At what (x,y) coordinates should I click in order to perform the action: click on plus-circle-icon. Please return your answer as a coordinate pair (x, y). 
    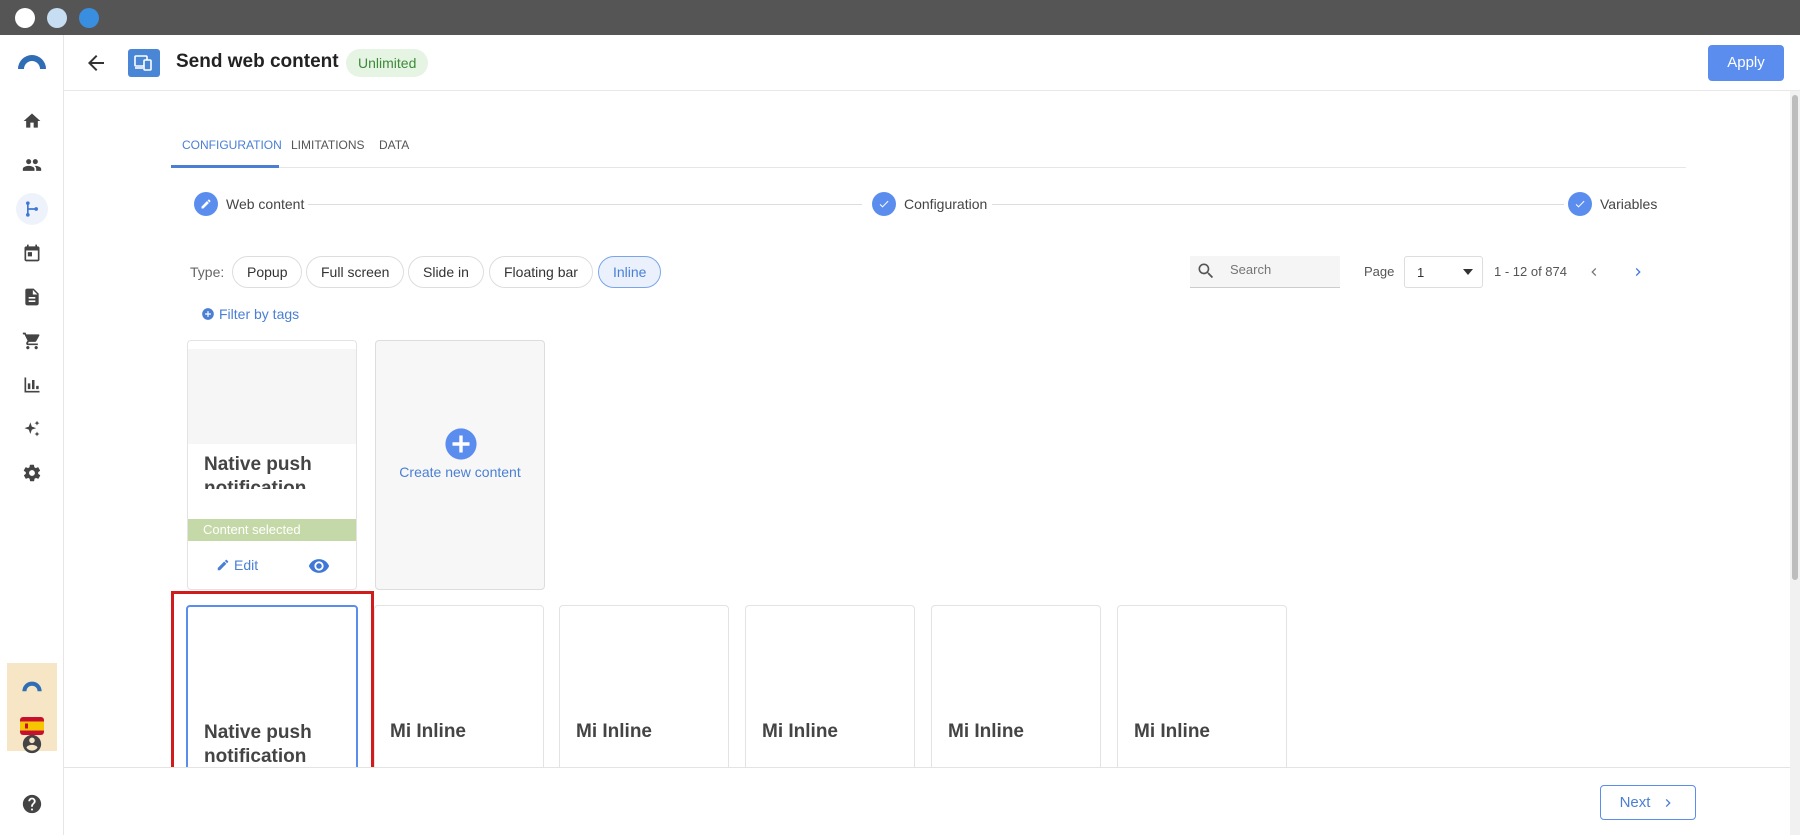
    Looking at the image, I should click on (461, 444).